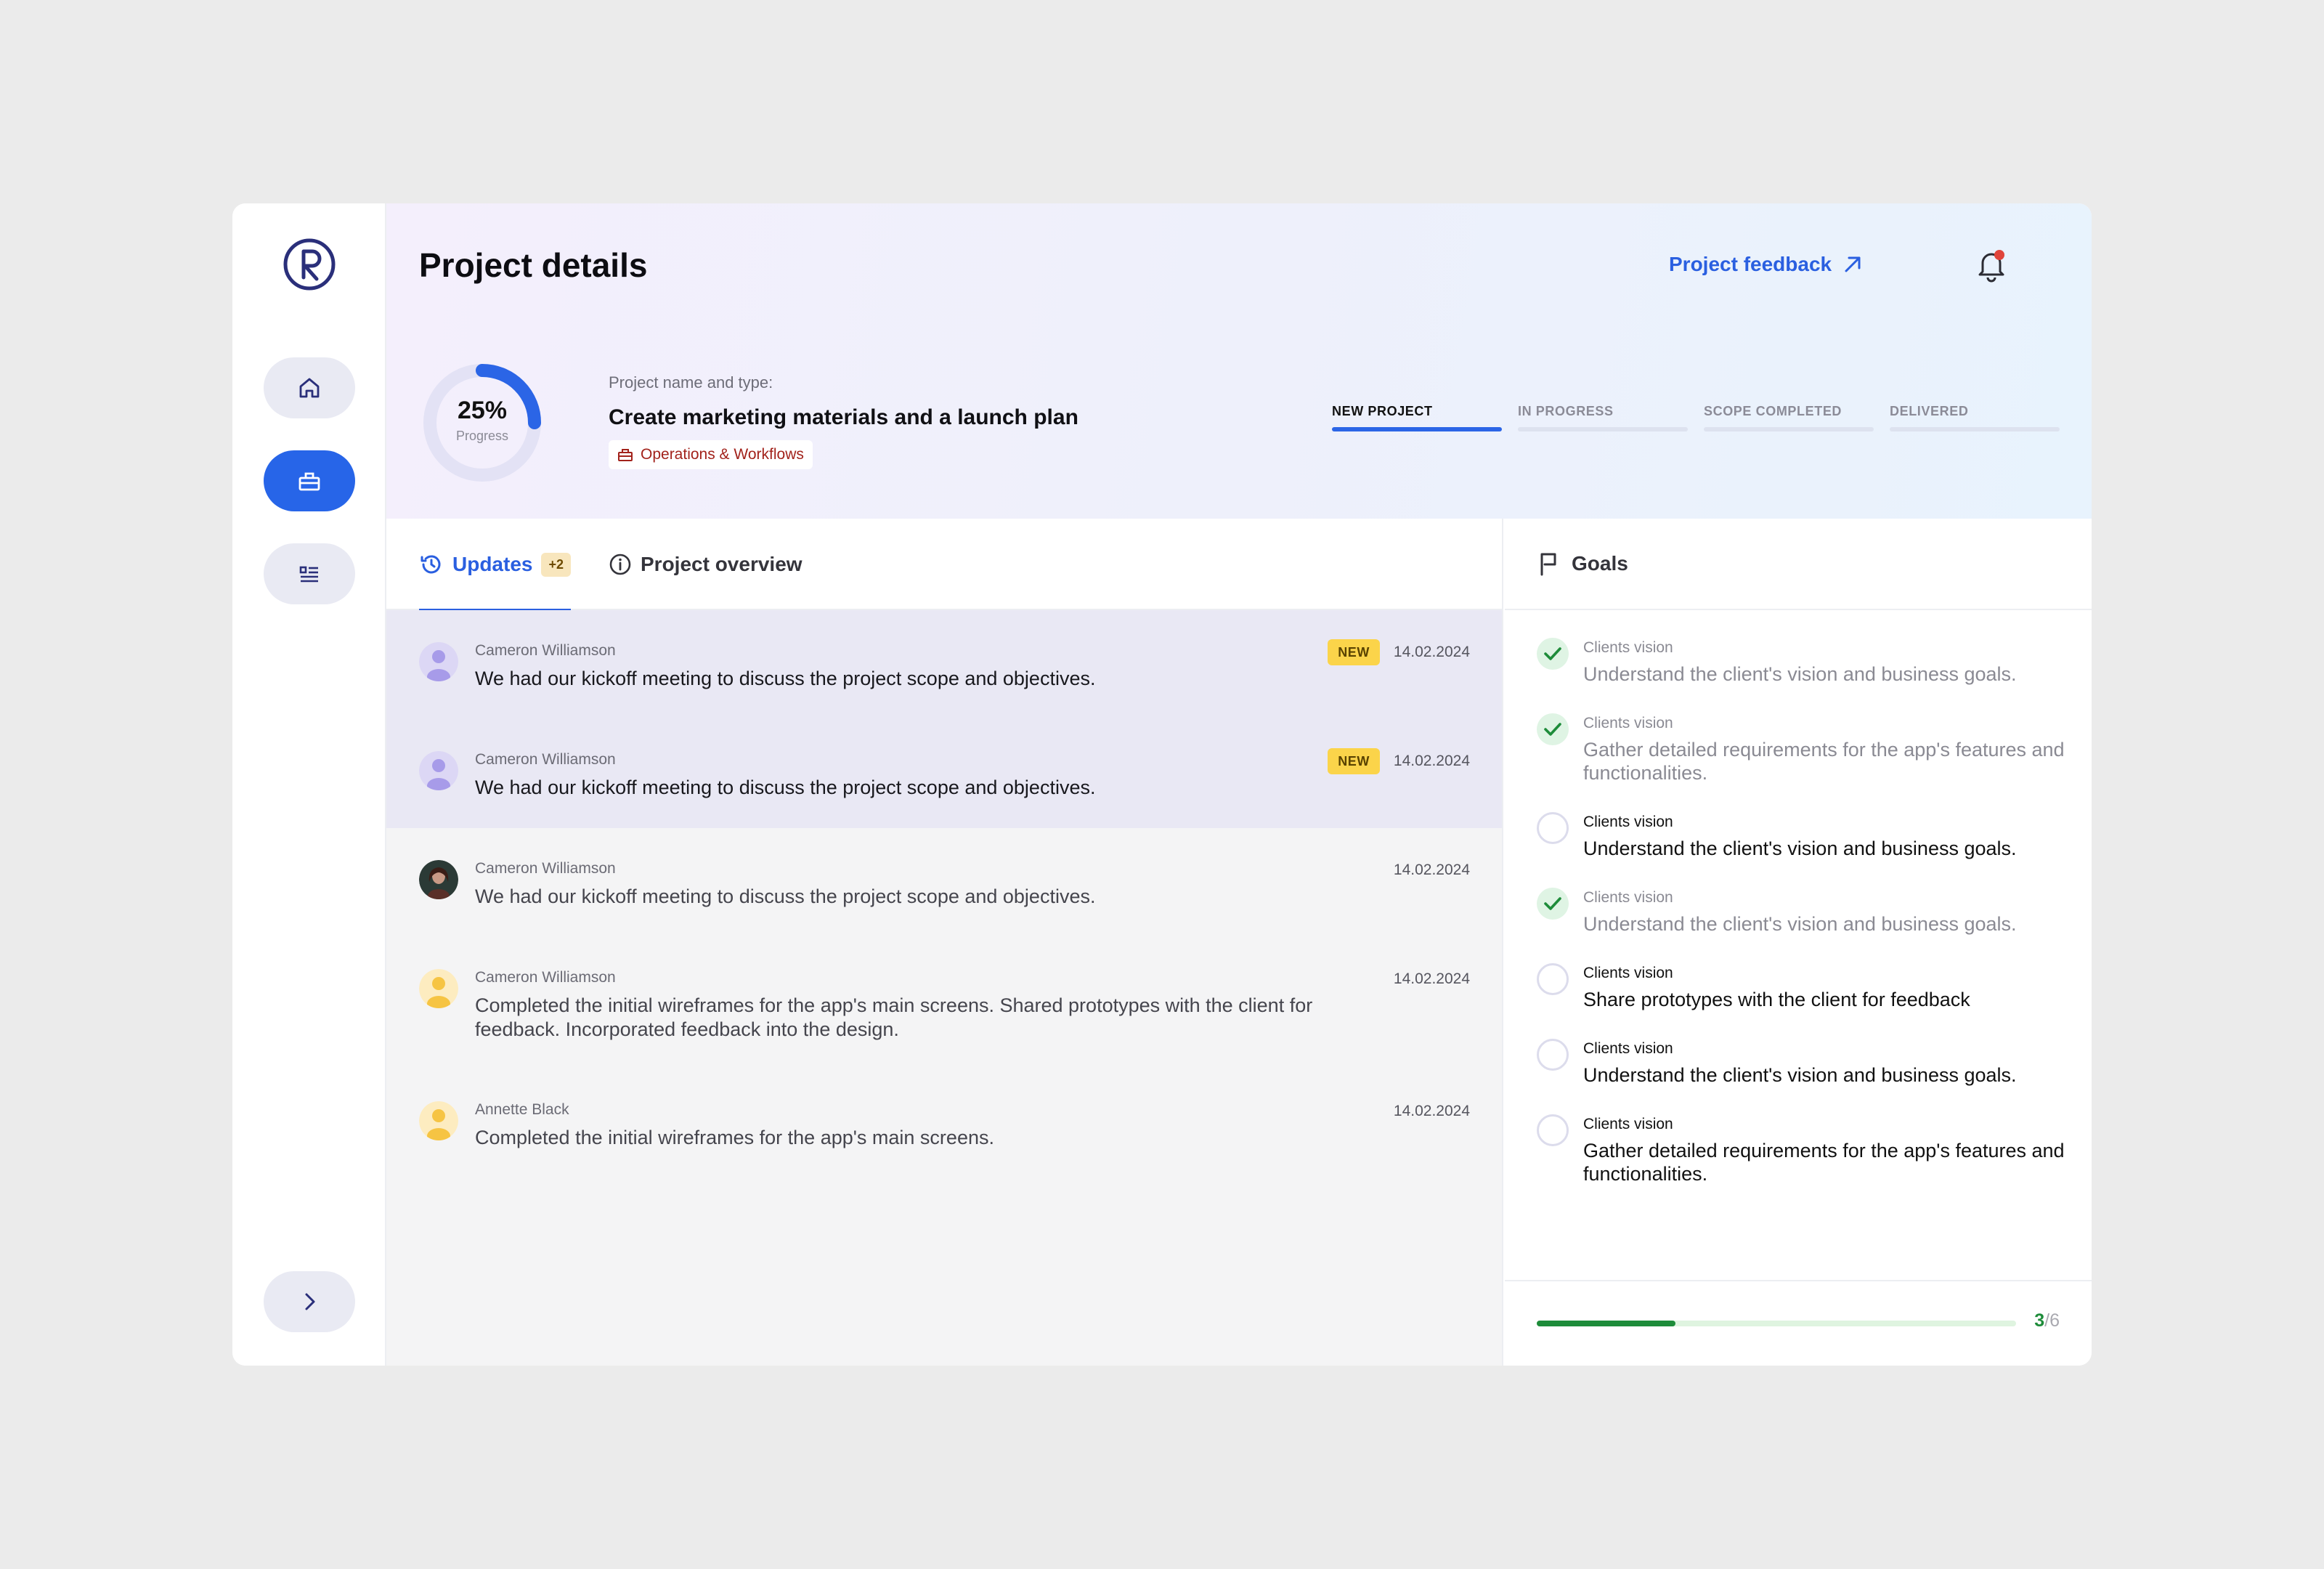  Describe the element at coordinates (533, 265) in the screenshot. I see `page-title: Project details` at that location.